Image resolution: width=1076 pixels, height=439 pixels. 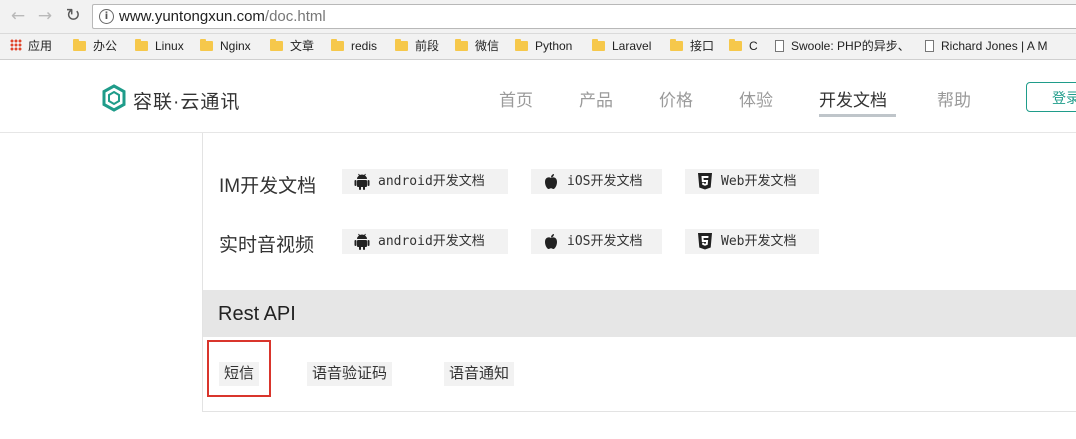 What do you see at coordinates (73, 16) in the screenshot?
I see `reload-icon: ↻` at bounding box center [73, 16].